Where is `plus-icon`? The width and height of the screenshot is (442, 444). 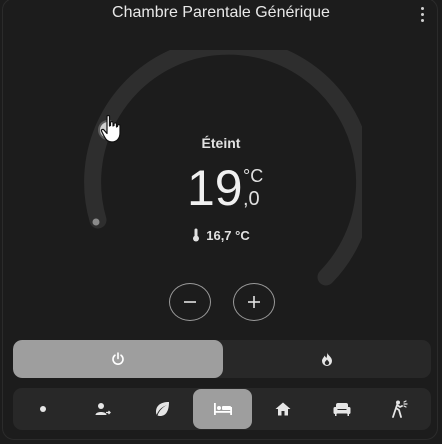
plus-icon is located at coordinates (254, 302).